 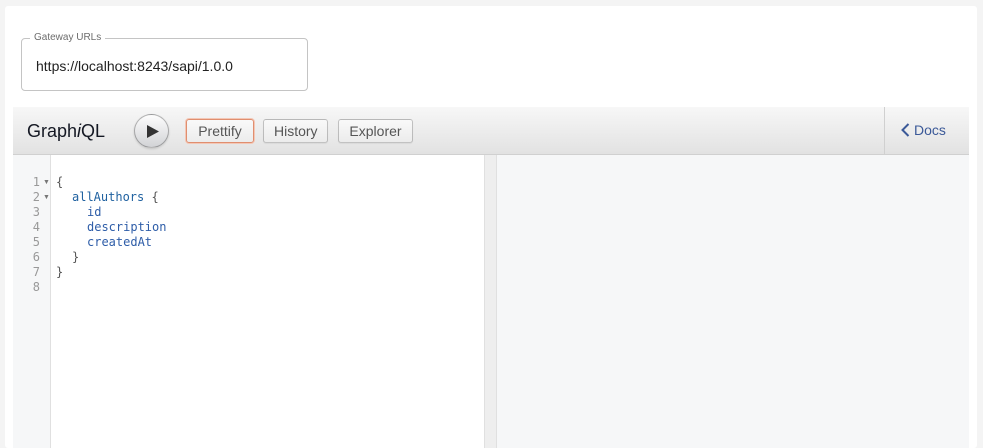 I want to click on editor-resize-handle, so click(x=490, y=301).